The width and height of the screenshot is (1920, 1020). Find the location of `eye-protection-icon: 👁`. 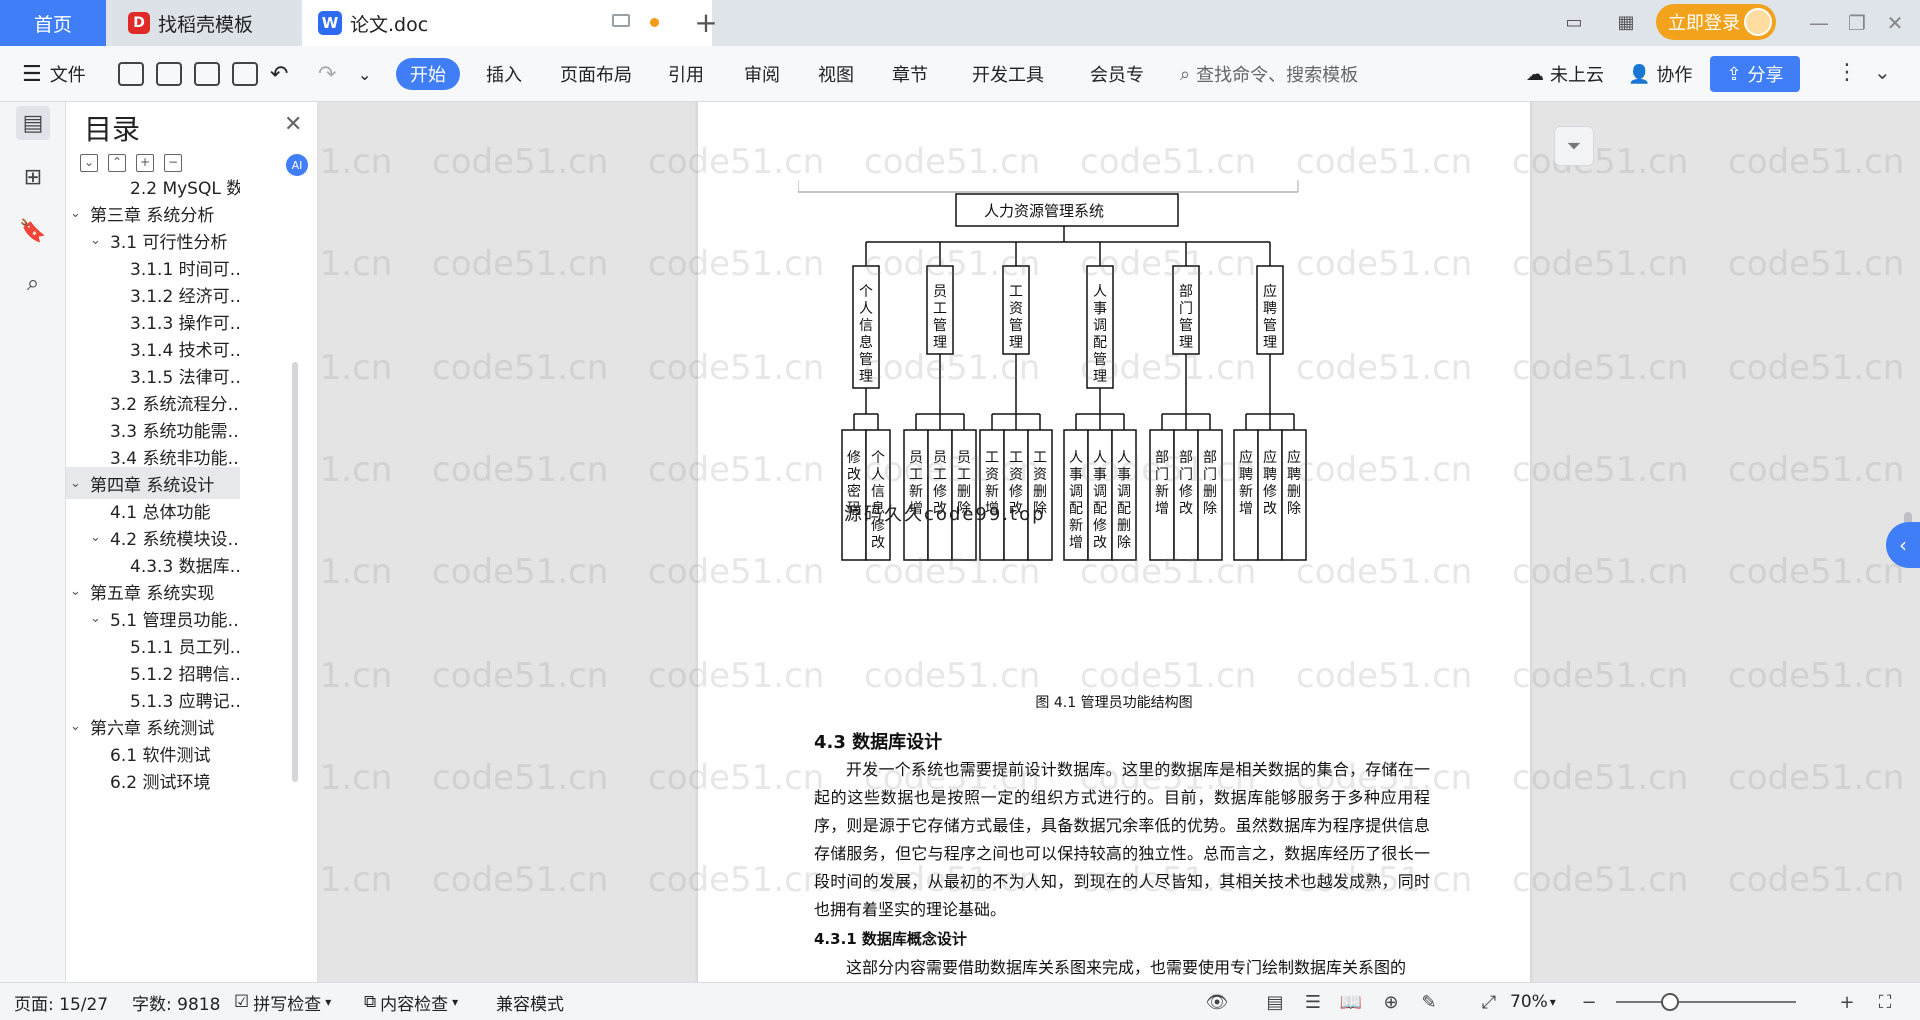

eye-protection-icon: 👁 is located at coordinates (1217, 1002).